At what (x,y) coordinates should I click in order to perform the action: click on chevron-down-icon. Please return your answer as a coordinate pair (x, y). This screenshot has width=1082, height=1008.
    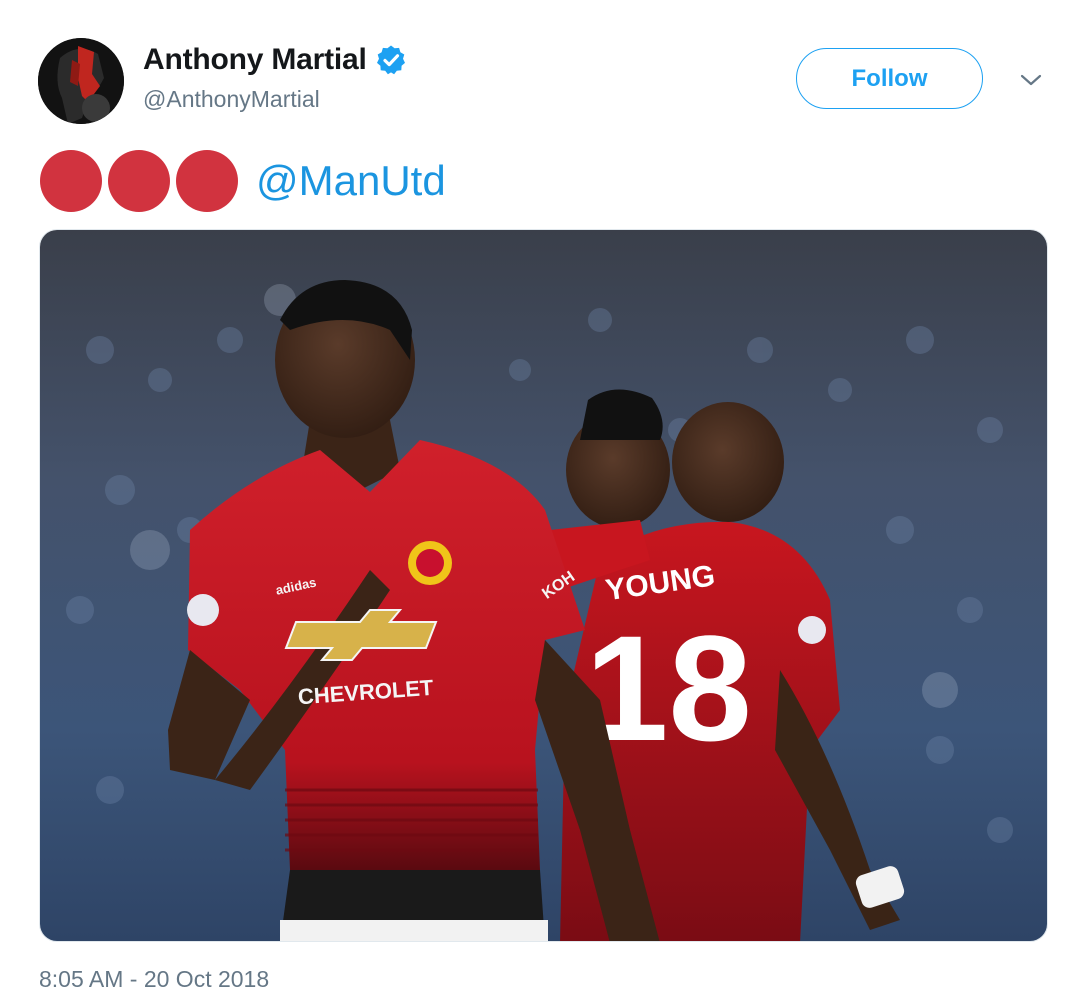
    Looking at the image, I should click on (1031, 80).